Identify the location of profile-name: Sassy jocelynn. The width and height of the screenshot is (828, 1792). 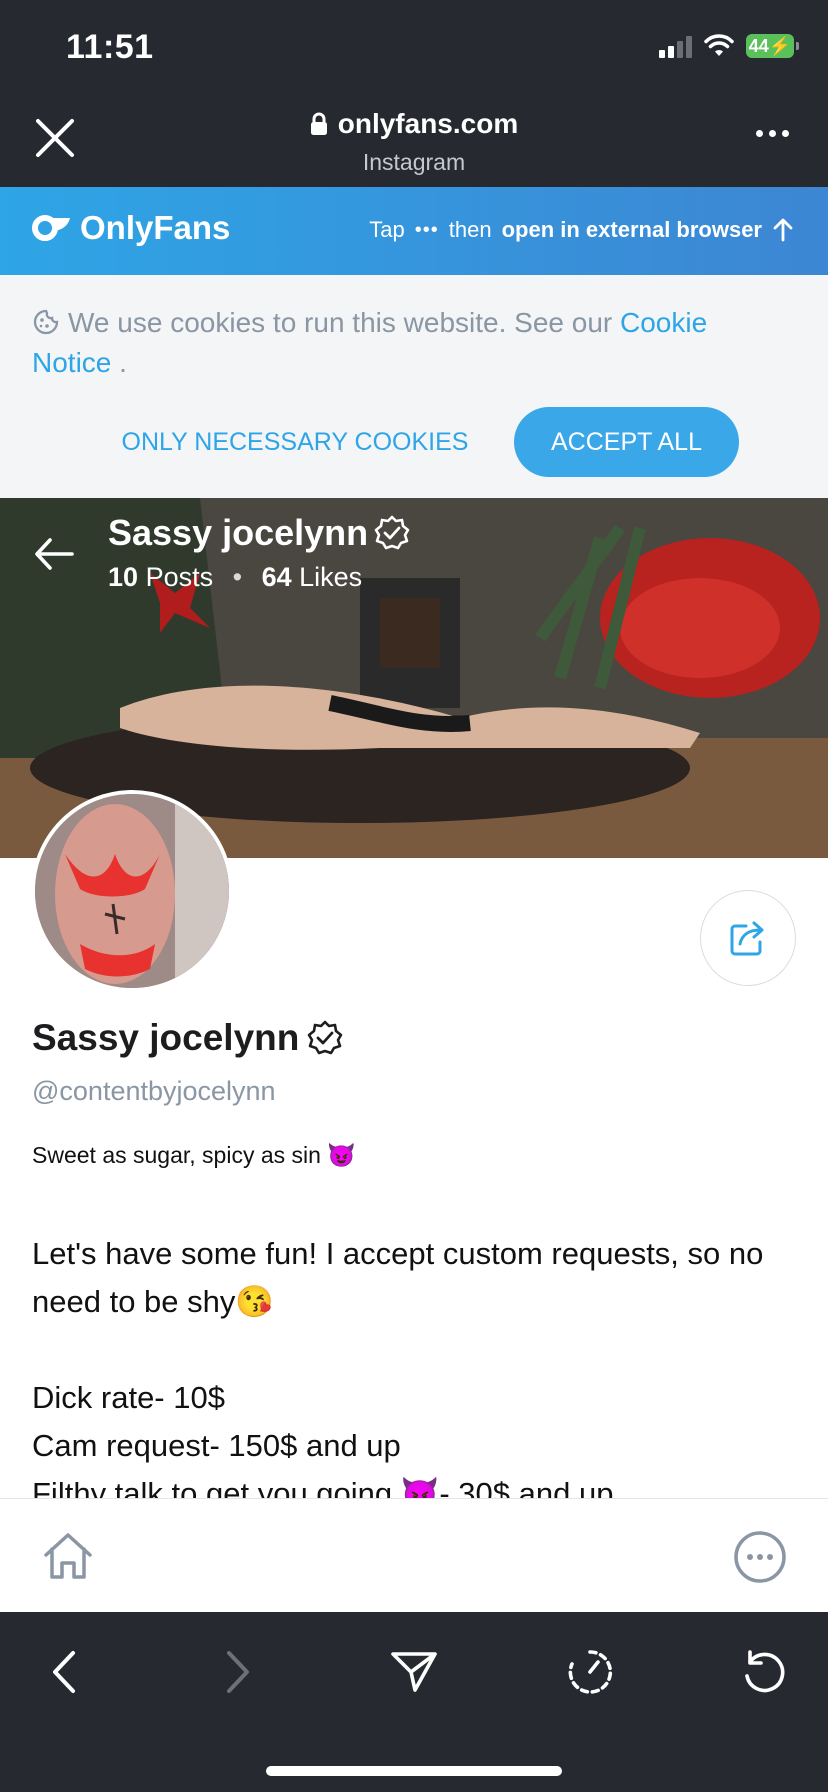
(187, 1038).